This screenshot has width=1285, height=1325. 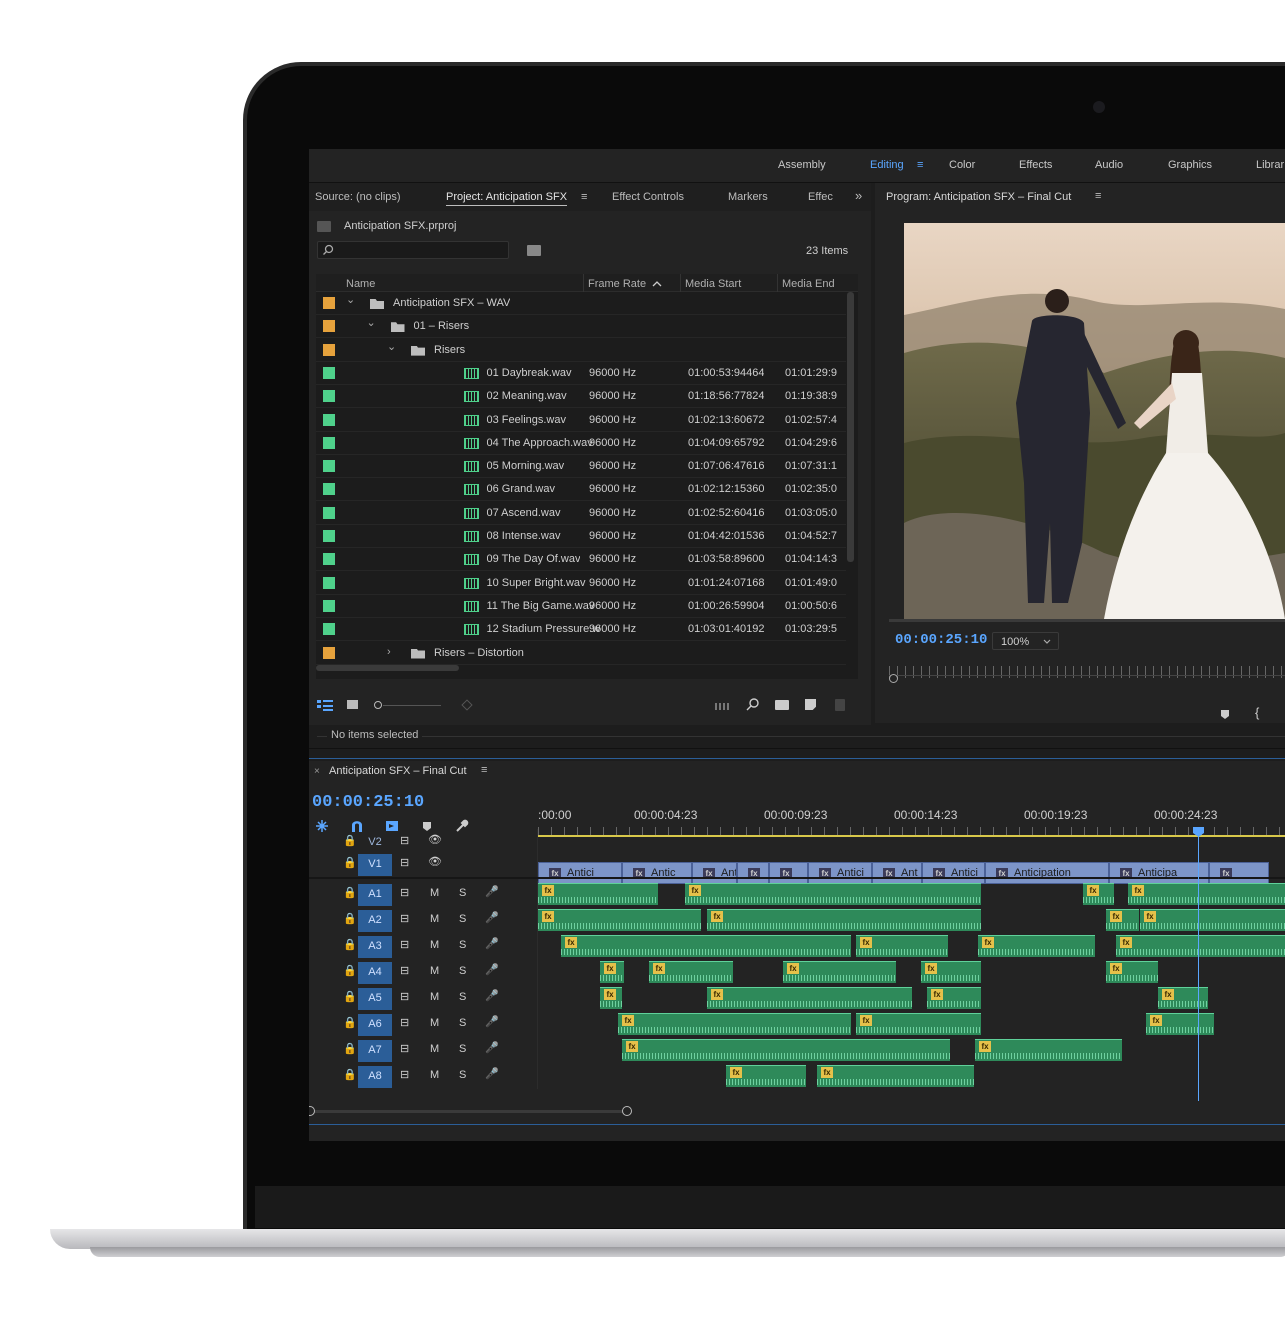 I want to click on workspace-libraries: Librar, so click(x=1270, y=165).